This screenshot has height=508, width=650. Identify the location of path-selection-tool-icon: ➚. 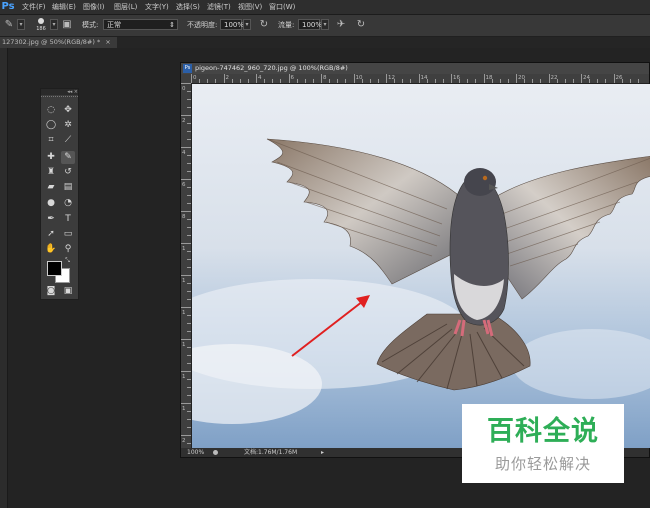
(51, 234).